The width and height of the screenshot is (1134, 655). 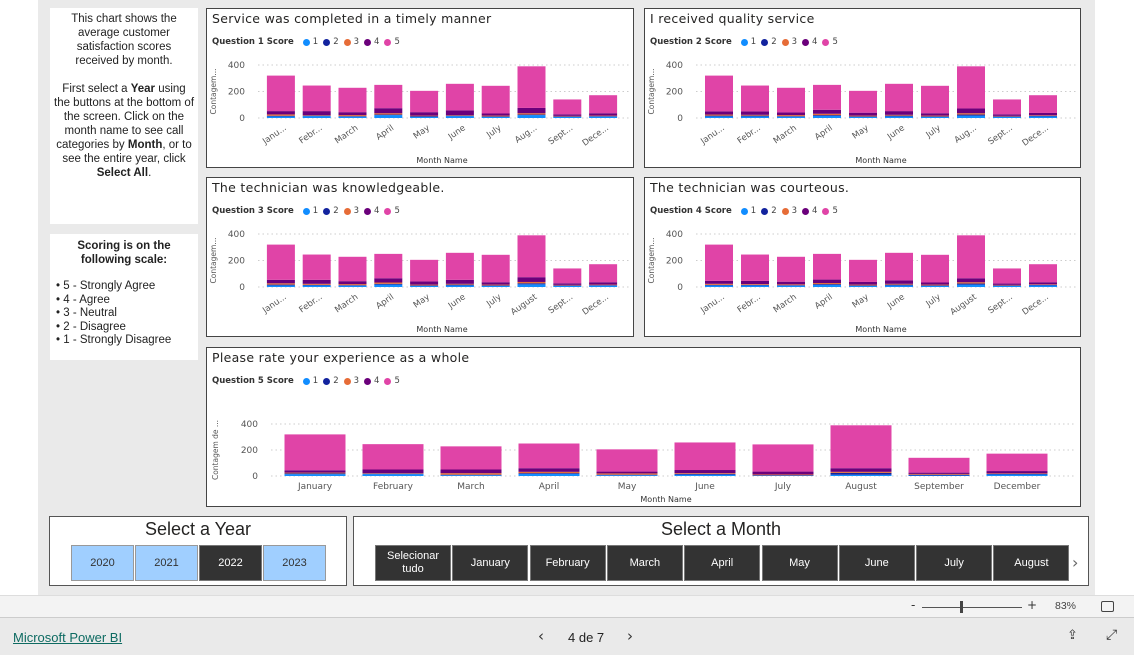 I want to click on year-button-2020: 2020, so click(x=102, y=563).